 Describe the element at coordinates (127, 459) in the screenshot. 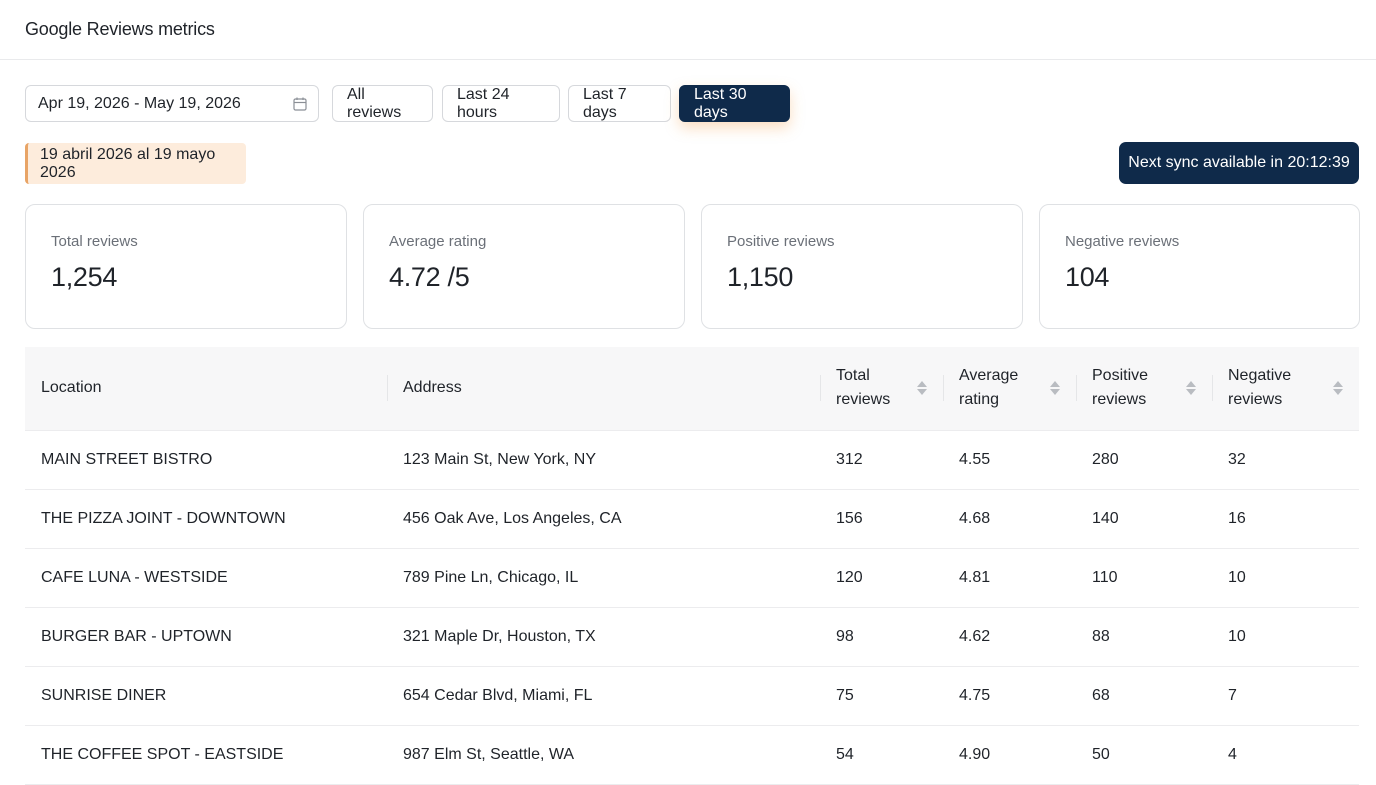

I see `location-cell: MAIN STREET BISTRO` at that location.